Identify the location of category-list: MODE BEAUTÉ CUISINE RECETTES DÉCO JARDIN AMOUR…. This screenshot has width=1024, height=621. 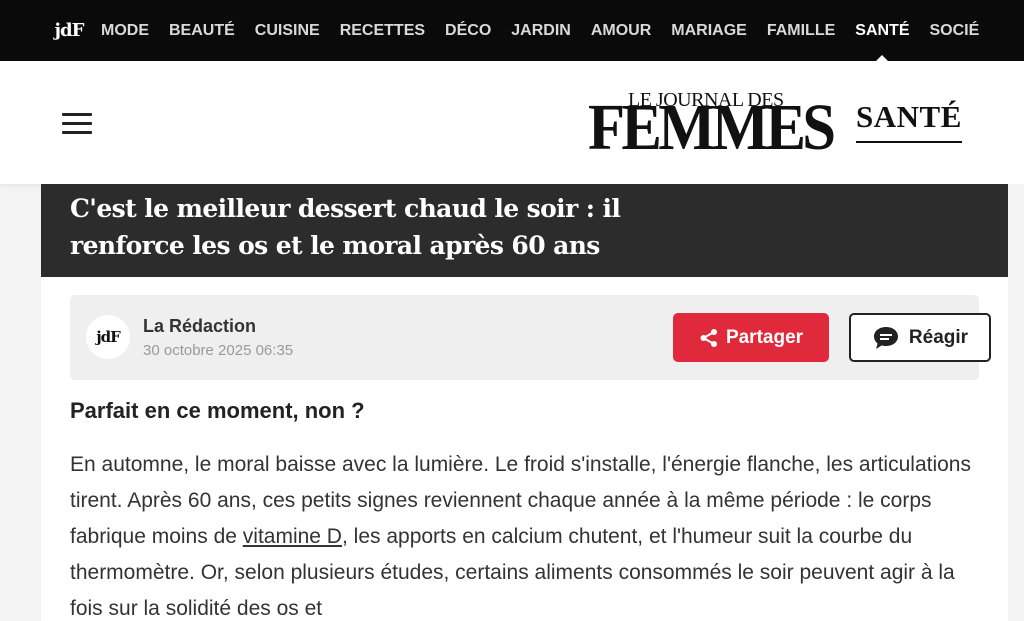
(550, 41).